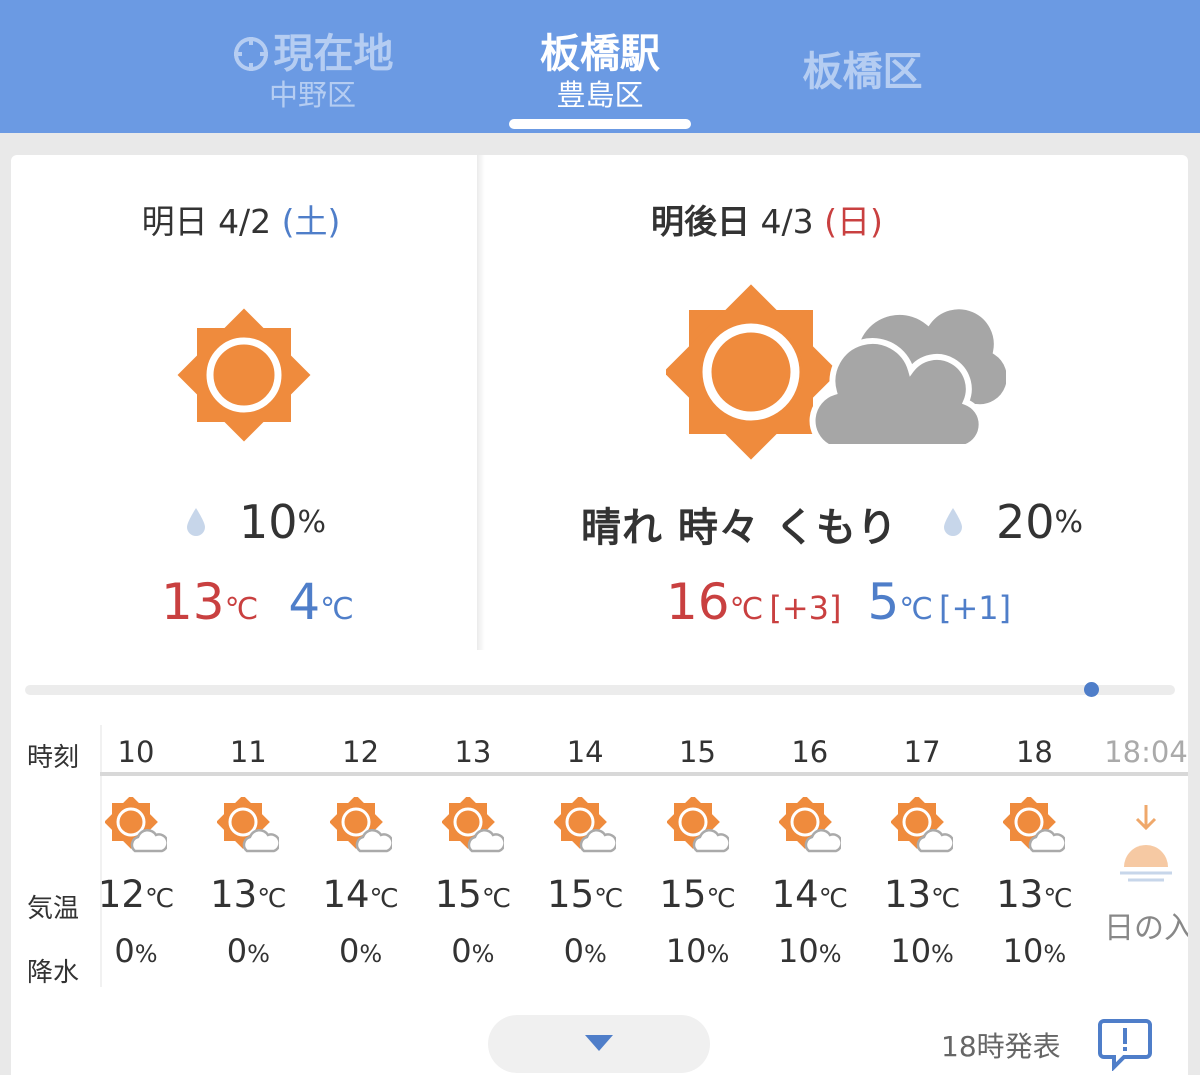 Image resolution: width=1200 pixels, height=1075 pixels. I want to click on day-after-heading: 明後日 4/3 (日), so click(836, 219).